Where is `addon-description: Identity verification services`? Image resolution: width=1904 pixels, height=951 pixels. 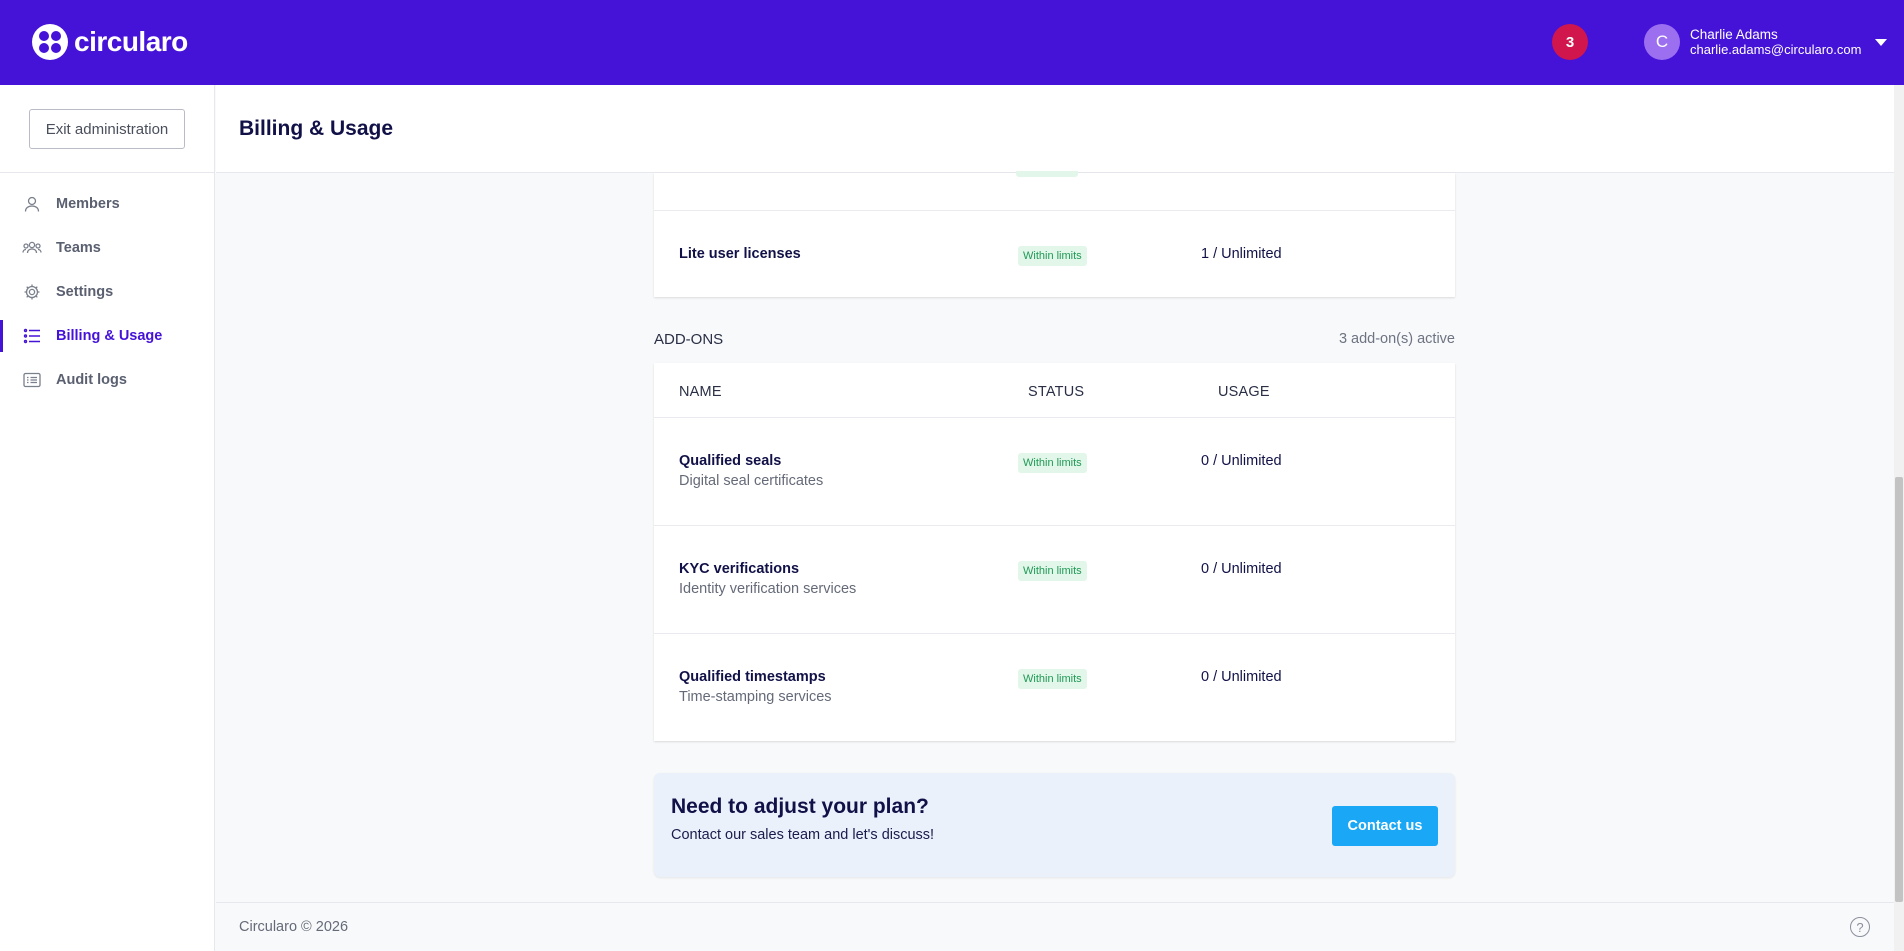 addon-description: Identity verification services is located at coordinates (768, 589).